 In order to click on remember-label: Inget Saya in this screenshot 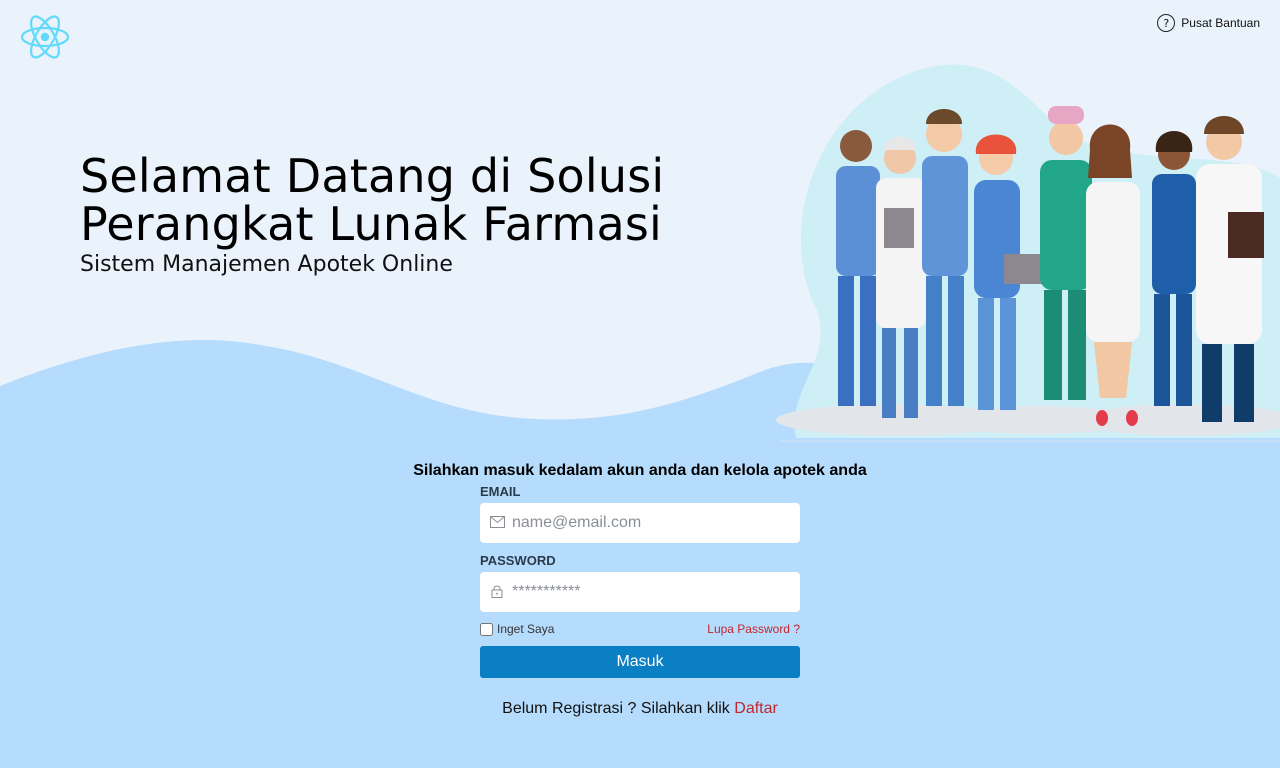, I will do `click(526, 629)`.